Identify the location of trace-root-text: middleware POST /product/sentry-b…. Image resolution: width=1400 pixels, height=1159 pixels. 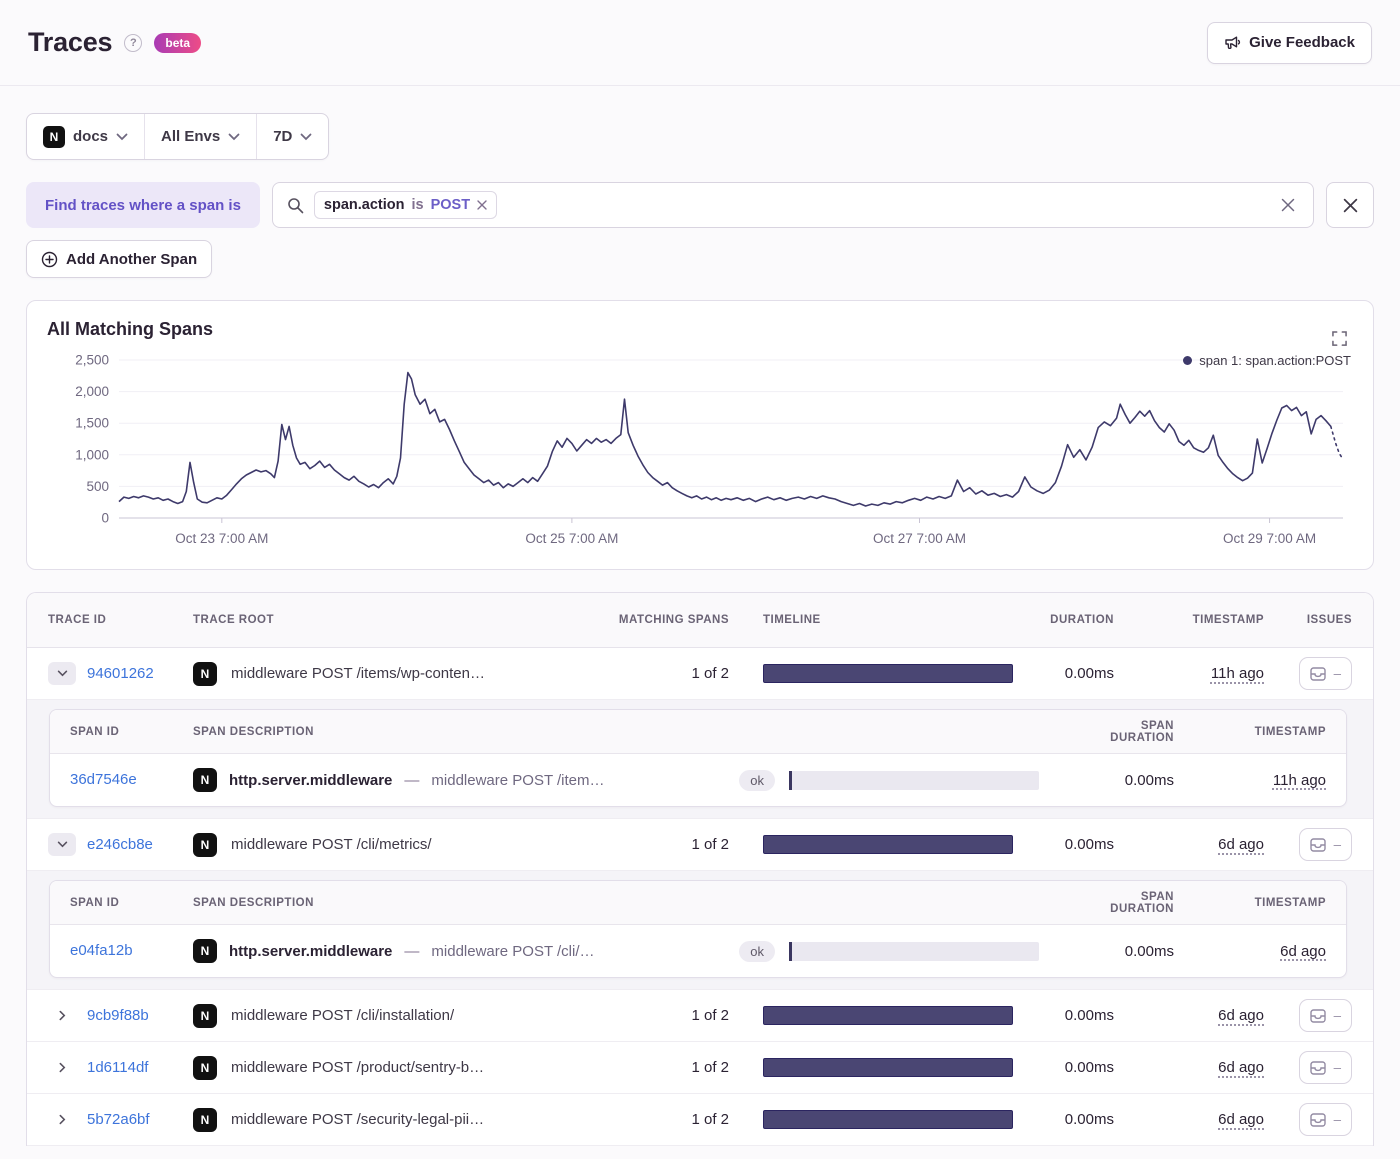
(358, 1067).